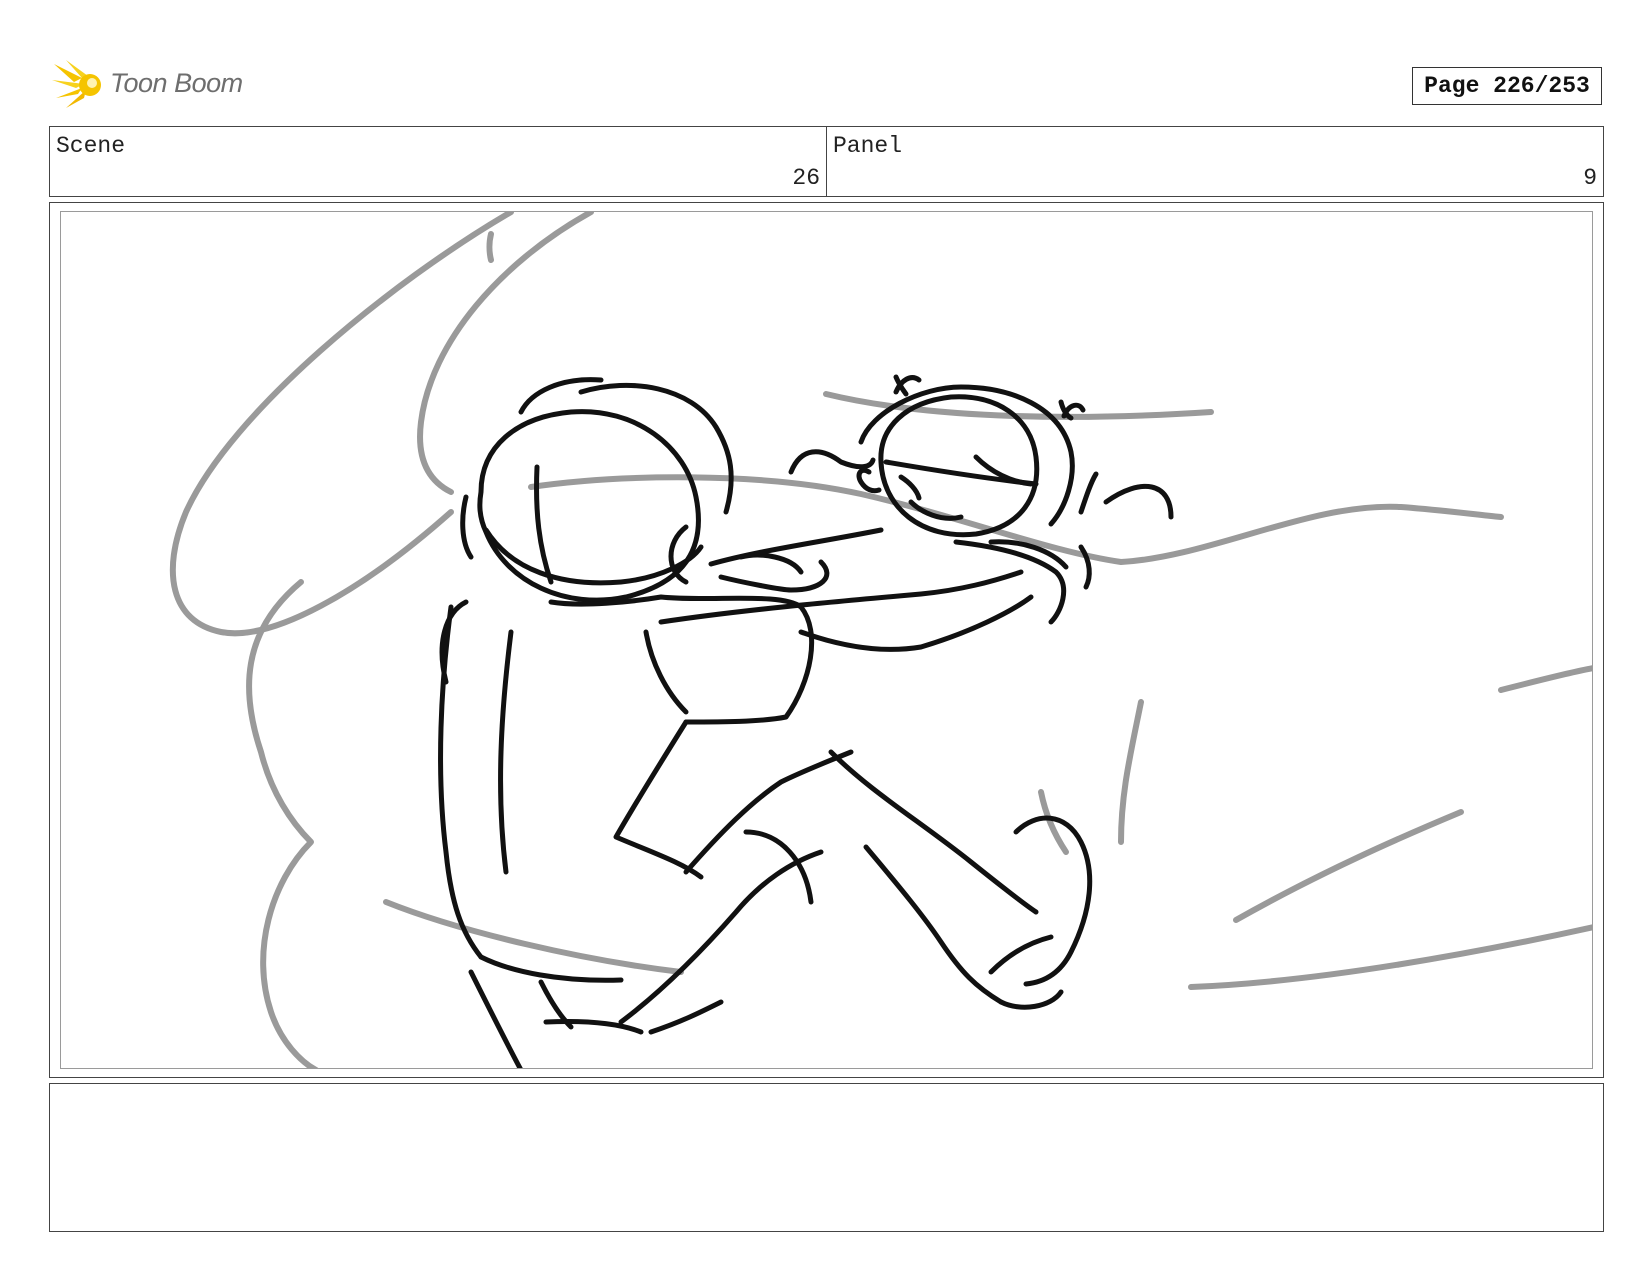  What do you see at coordinates (1507, 86) in the screenshot?
I see `page-counter: Page 226/253` at bounding box center [1507, 86].